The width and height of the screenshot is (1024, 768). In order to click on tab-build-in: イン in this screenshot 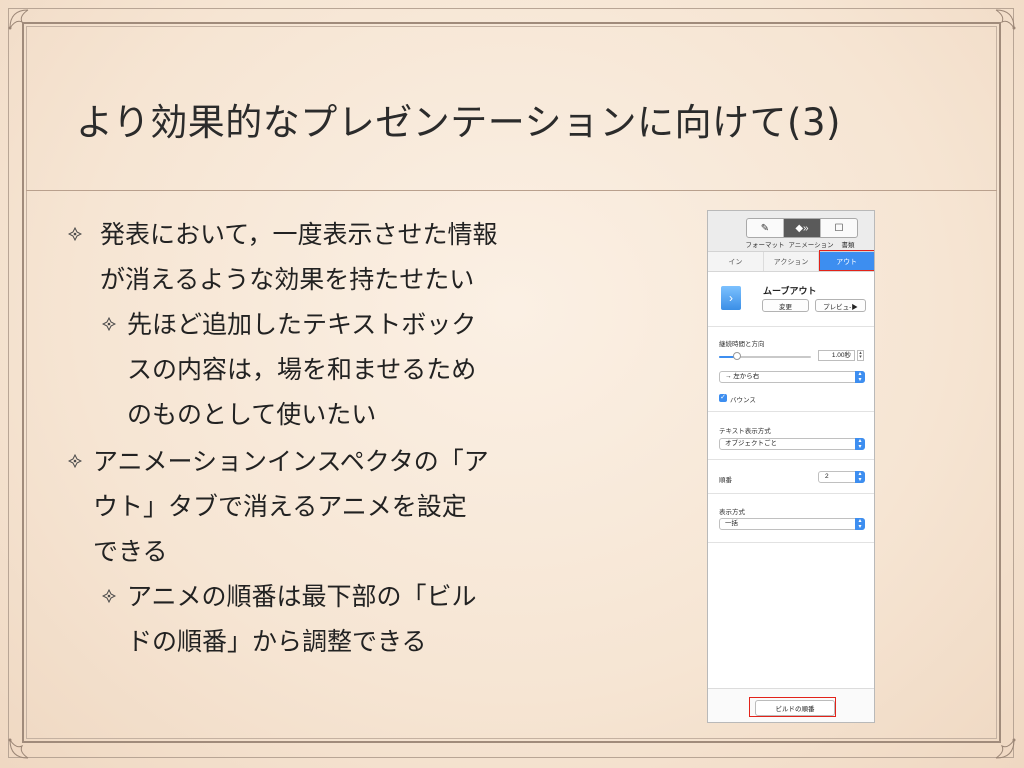, I will do `click(736, 261)`.